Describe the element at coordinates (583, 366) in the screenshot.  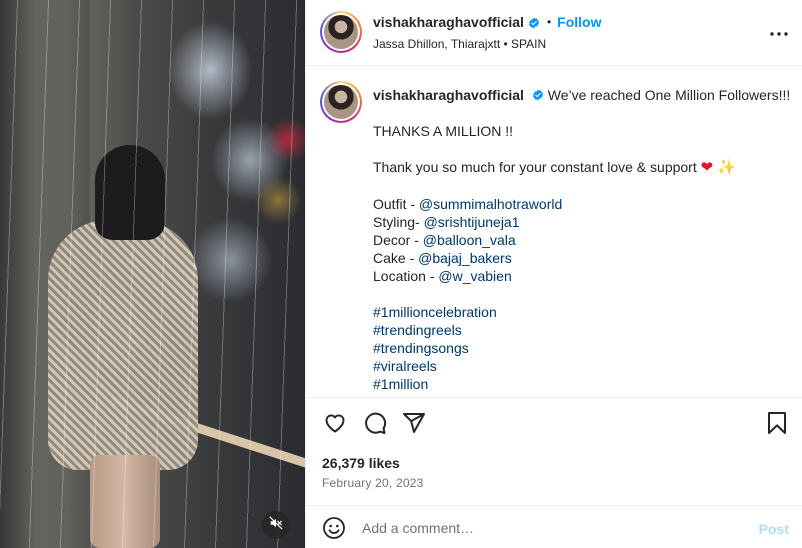
I see `hashtag-link: #viralreels` at that location.